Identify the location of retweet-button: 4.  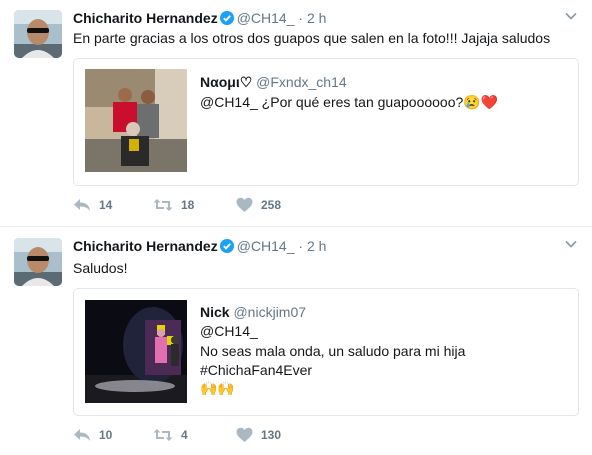
(170, 435).